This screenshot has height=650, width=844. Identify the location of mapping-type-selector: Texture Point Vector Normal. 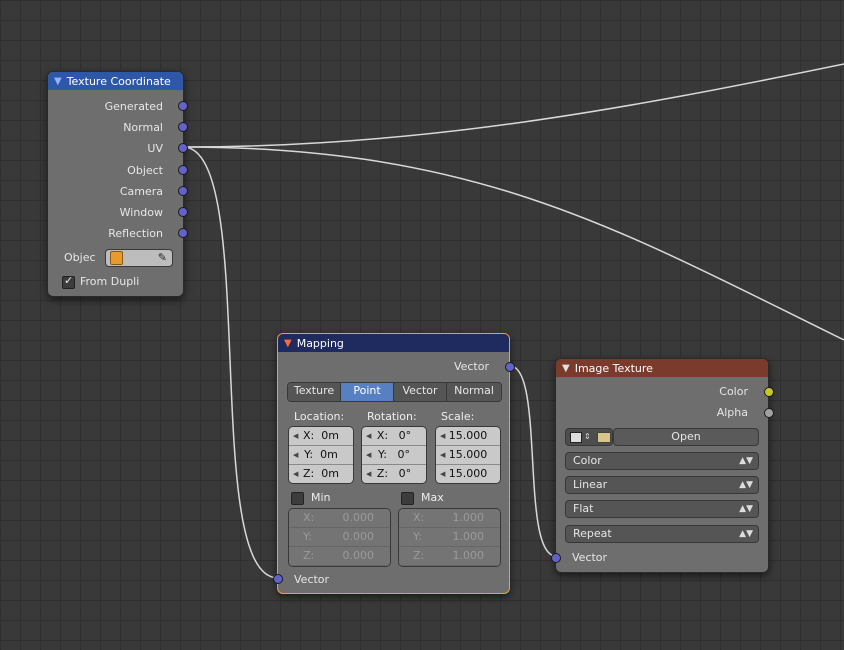
(394, 392).